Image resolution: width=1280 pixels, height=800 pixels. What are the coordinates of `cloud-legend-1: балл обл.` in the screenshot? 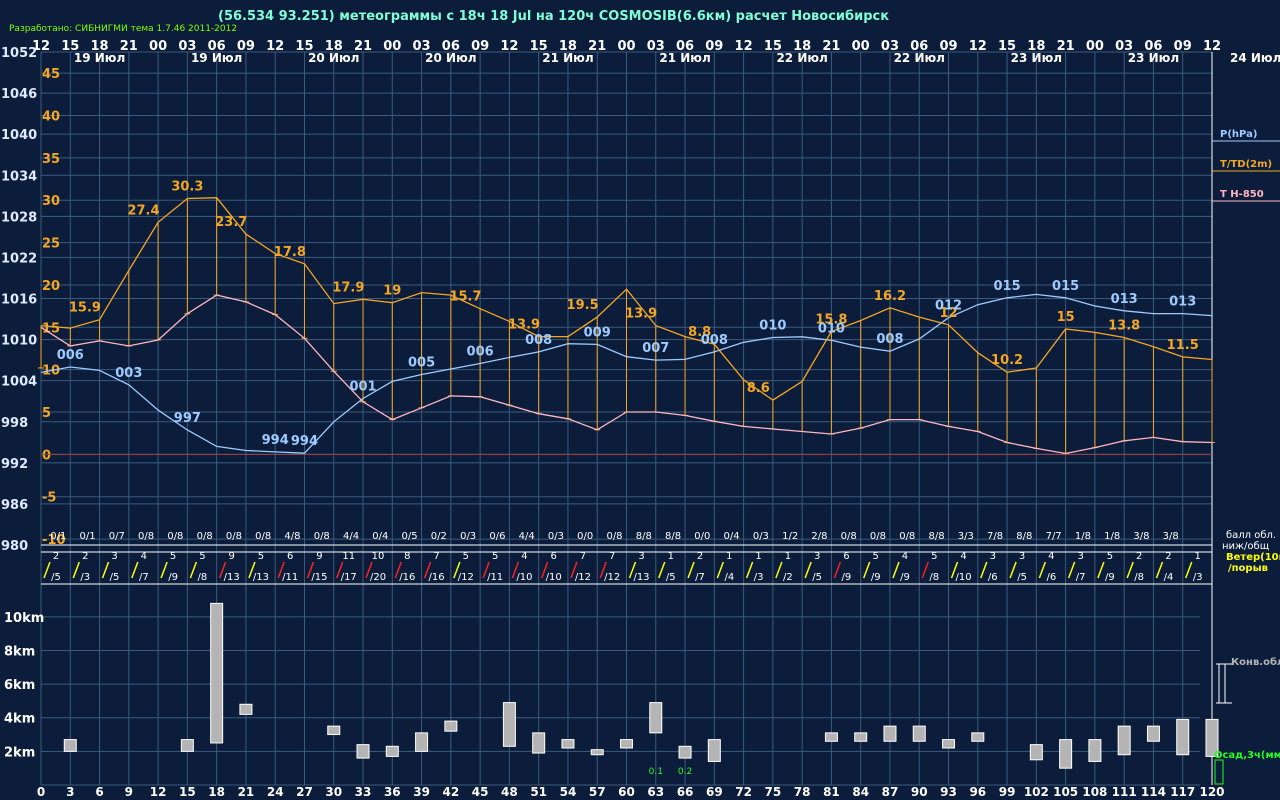 It's located at (1251, 535).